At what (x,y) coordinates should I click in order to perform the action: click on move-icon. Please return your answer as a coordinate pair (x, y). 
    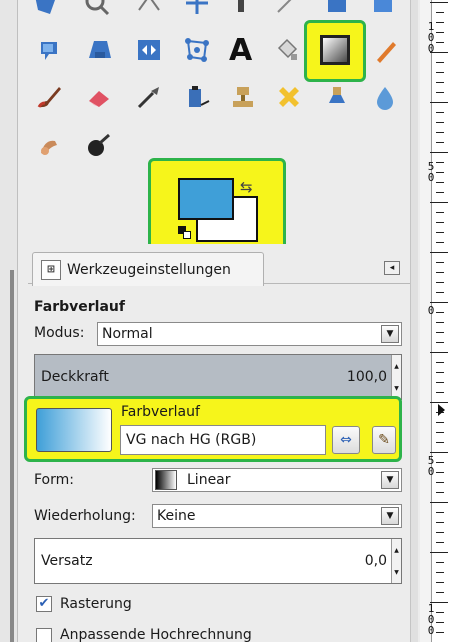
    Looking at the image, I should click on (197, 9).